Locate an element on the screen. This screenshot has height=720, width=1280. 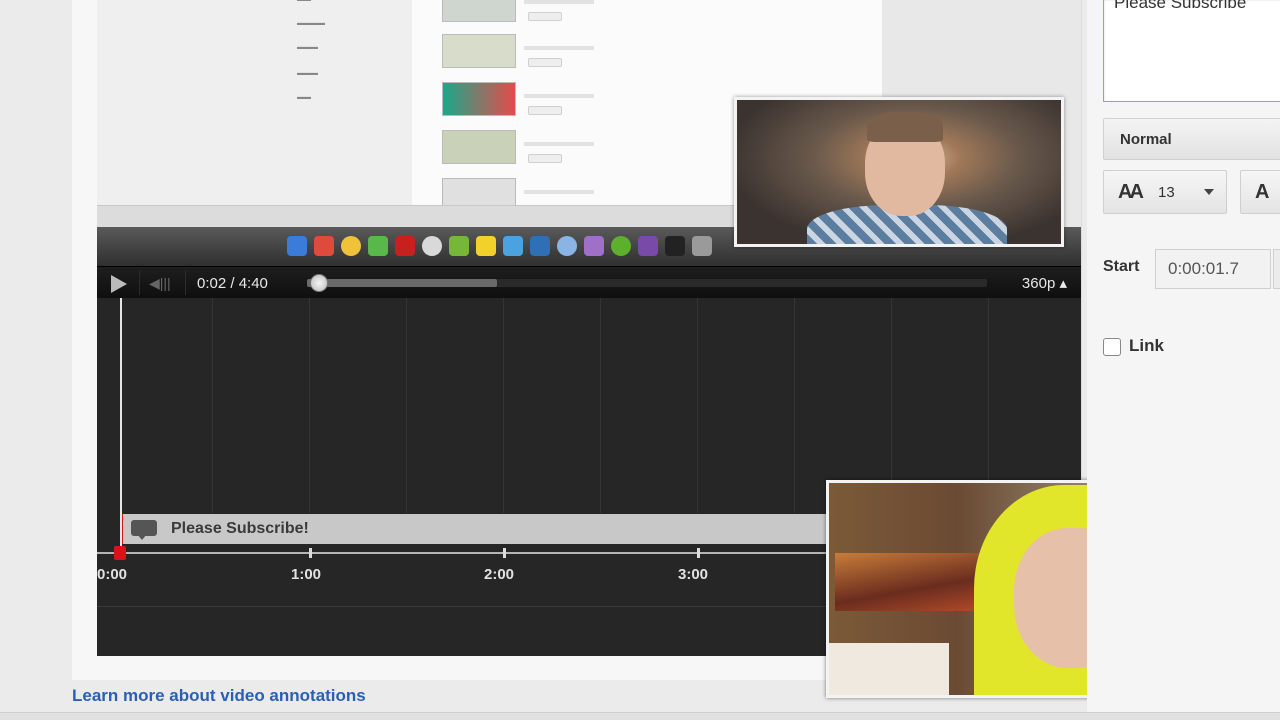
start-time-input: 0:00:01.7 is located at coordinates (1213, 269).